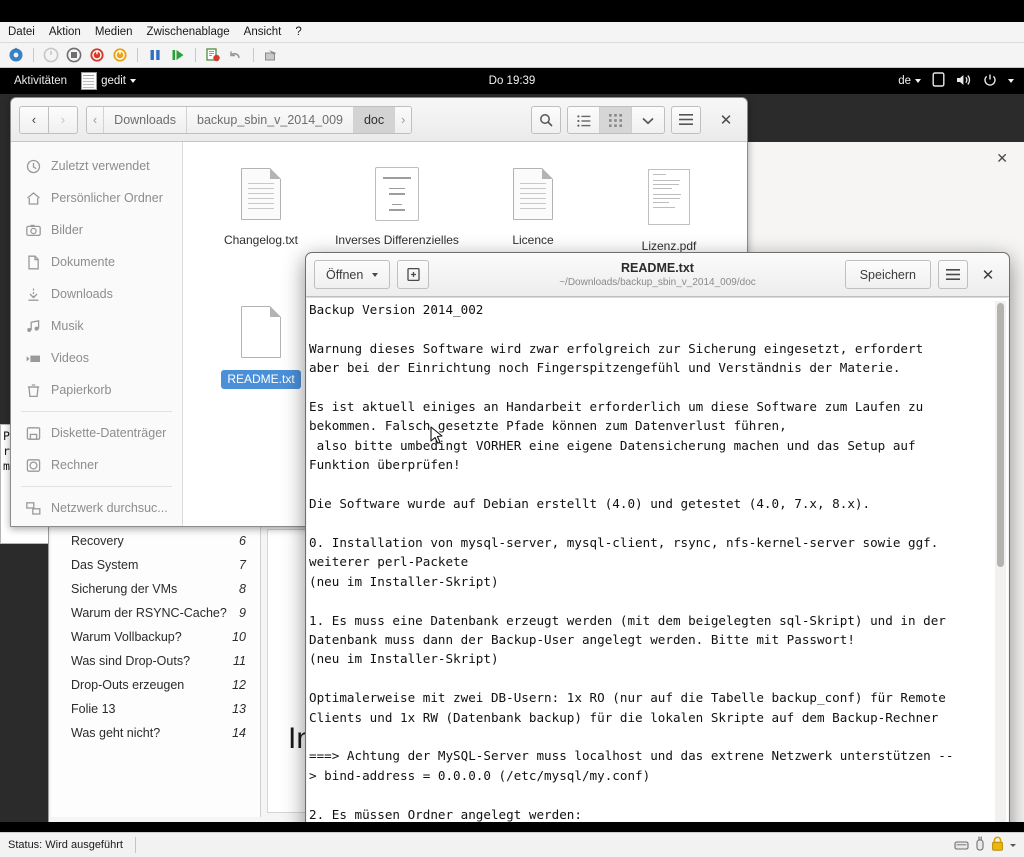 This screenshot has height=857, width=1024. Describe the element at coordinates (533, 210) in the screenshot. I see `file-item-licence: Licence` at that location.